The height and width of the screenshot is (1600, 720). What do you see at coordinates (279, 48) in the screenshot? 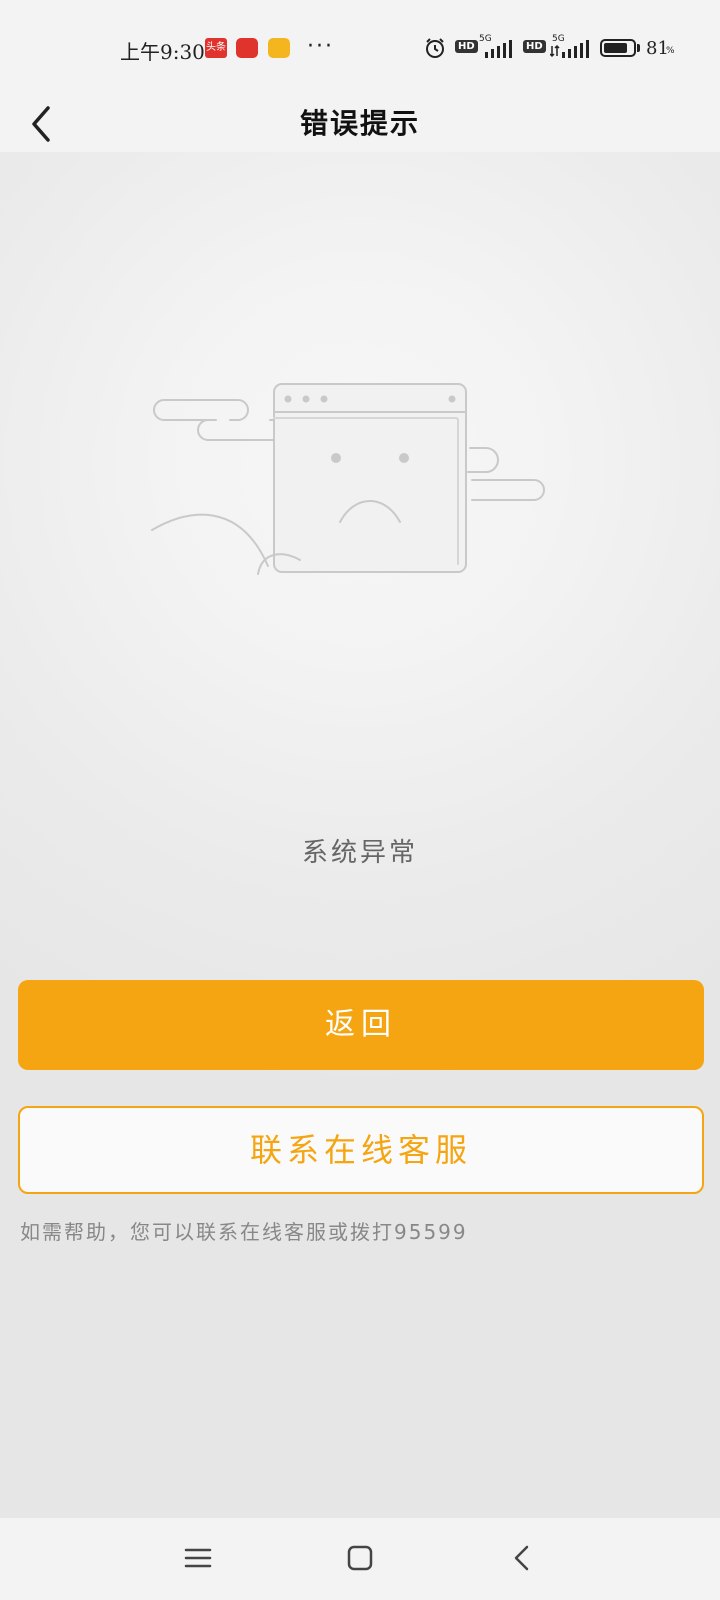
I see `mail-notification-icon` at bounding box center [279, 48].